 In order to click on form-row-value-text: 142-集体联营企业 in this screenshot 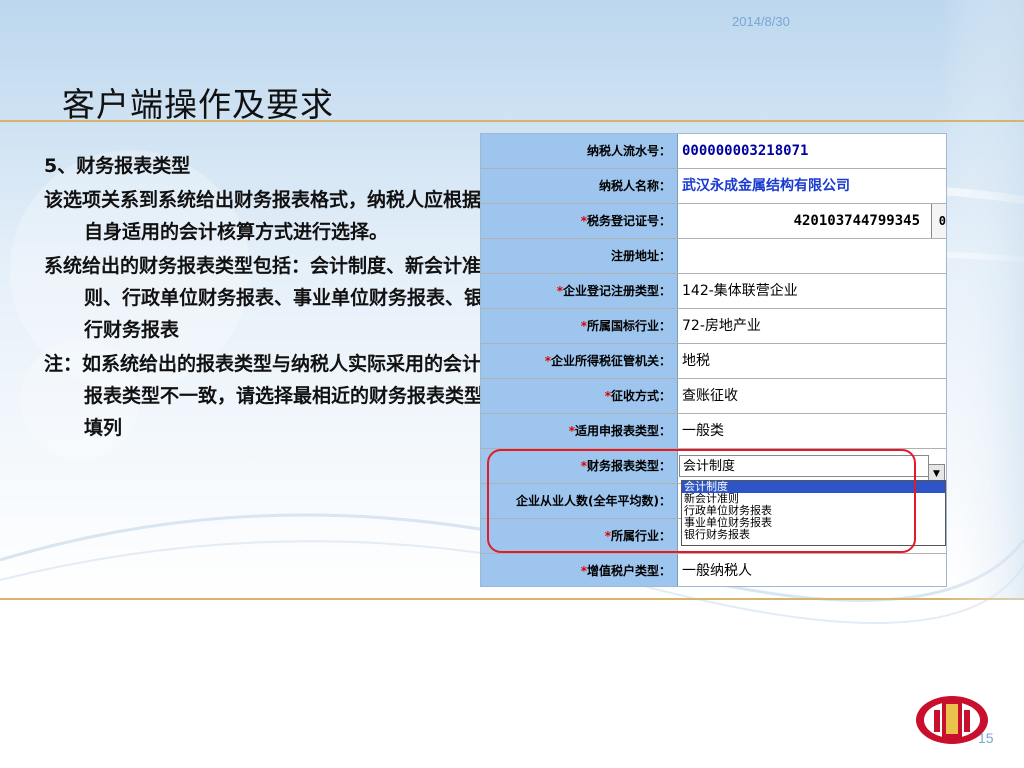, I will do `click(740, 291)`.